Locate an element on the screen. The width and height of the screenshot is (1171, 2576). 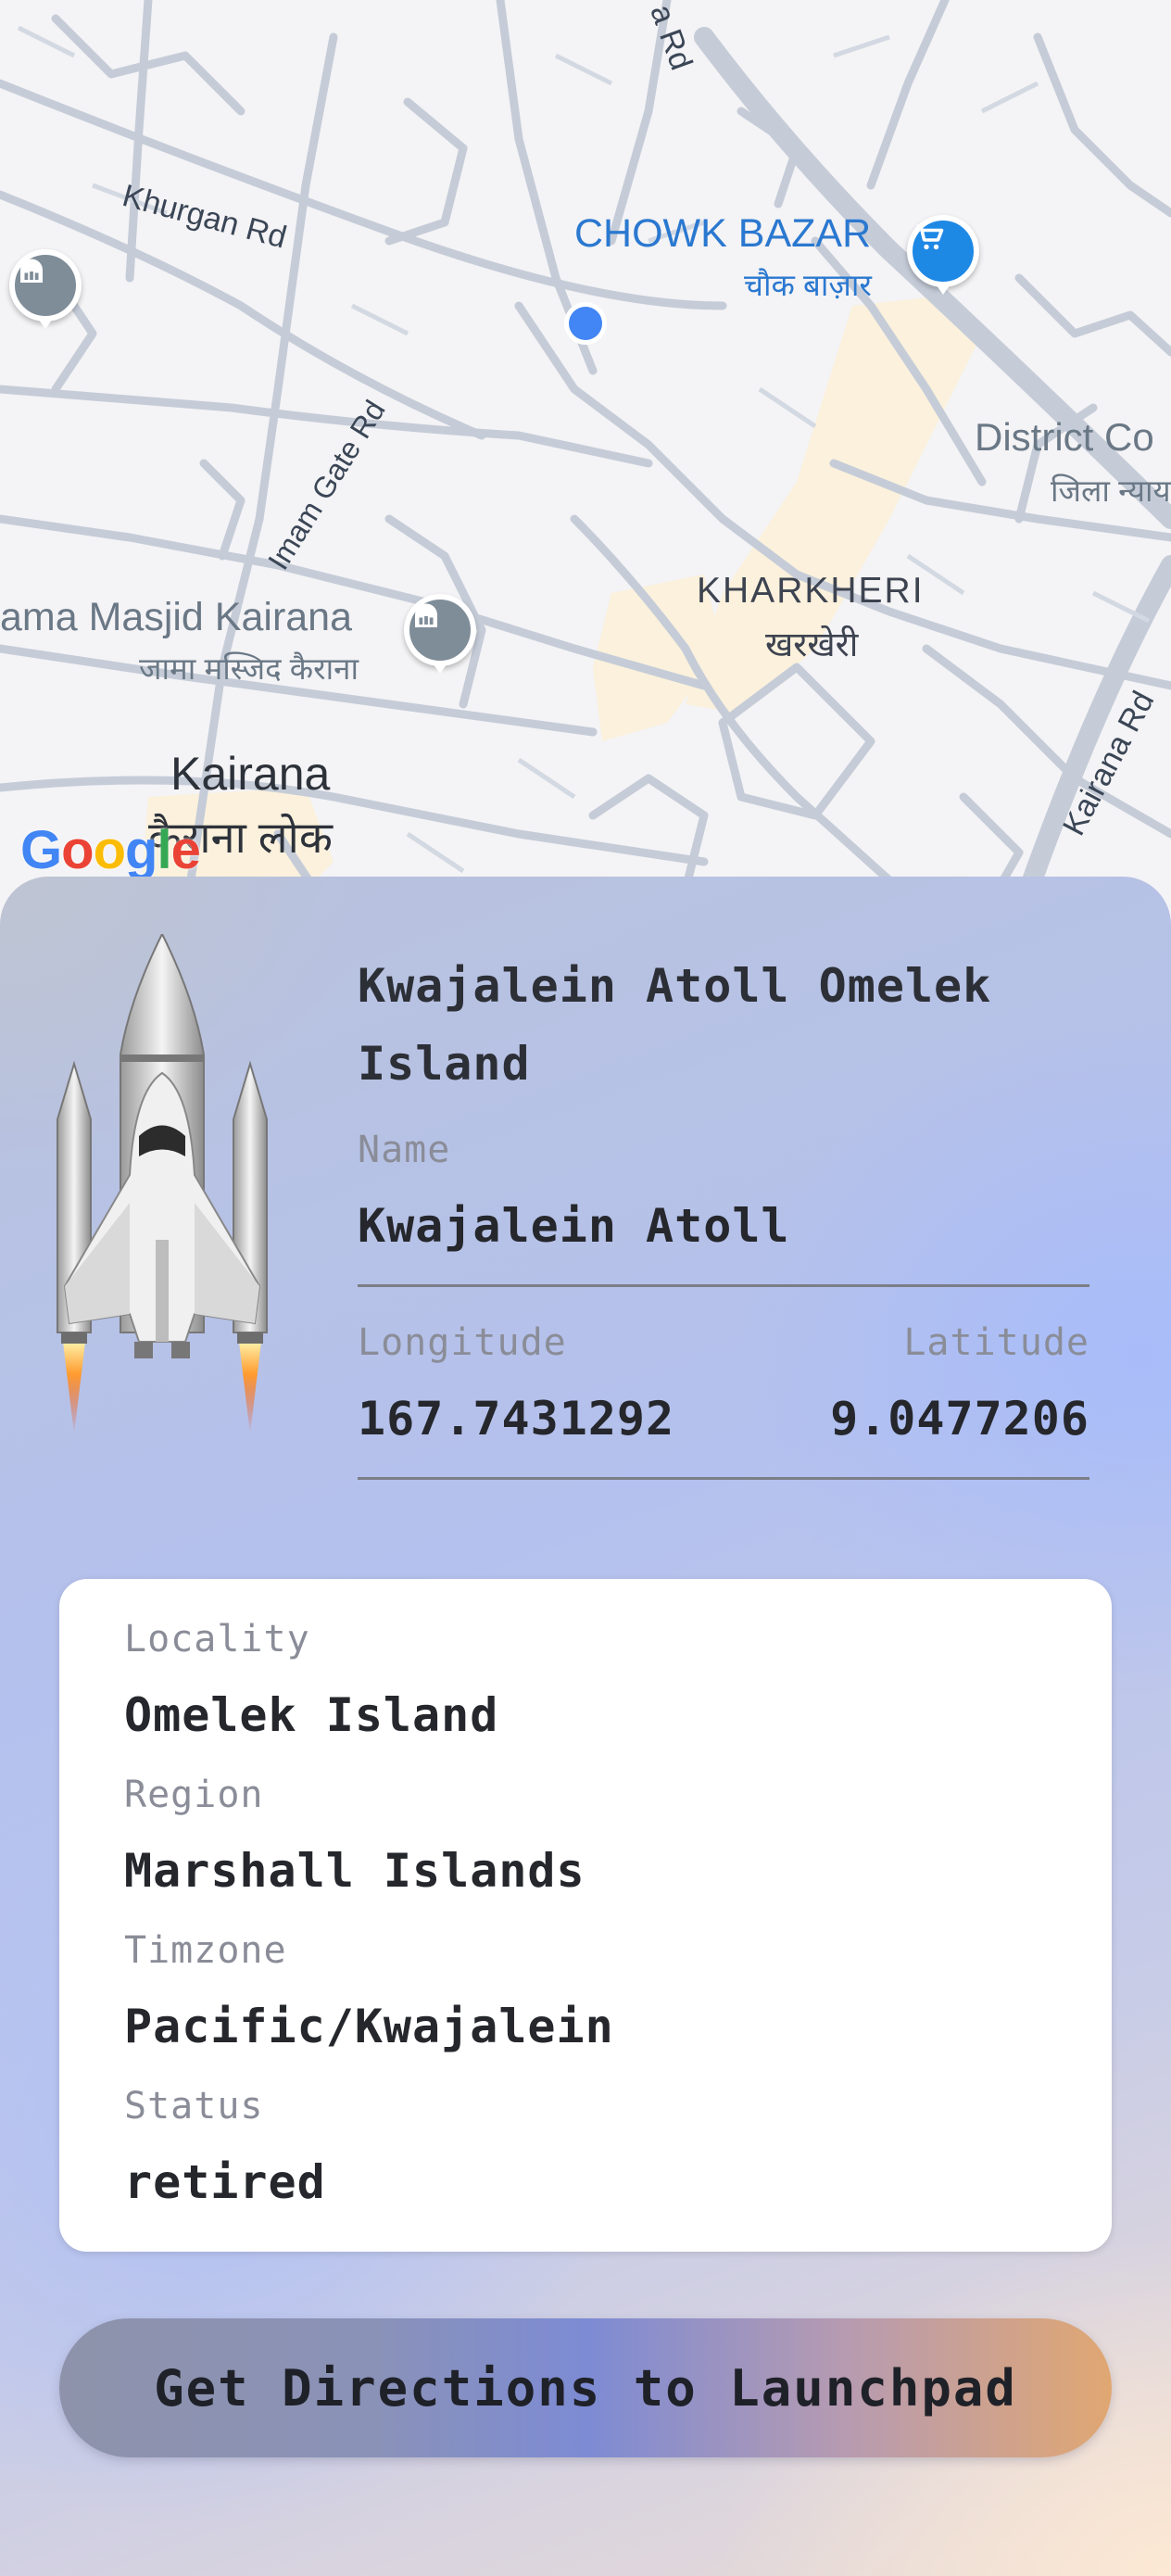
area-label-district: District Co is located at coordinates (1065, 437).